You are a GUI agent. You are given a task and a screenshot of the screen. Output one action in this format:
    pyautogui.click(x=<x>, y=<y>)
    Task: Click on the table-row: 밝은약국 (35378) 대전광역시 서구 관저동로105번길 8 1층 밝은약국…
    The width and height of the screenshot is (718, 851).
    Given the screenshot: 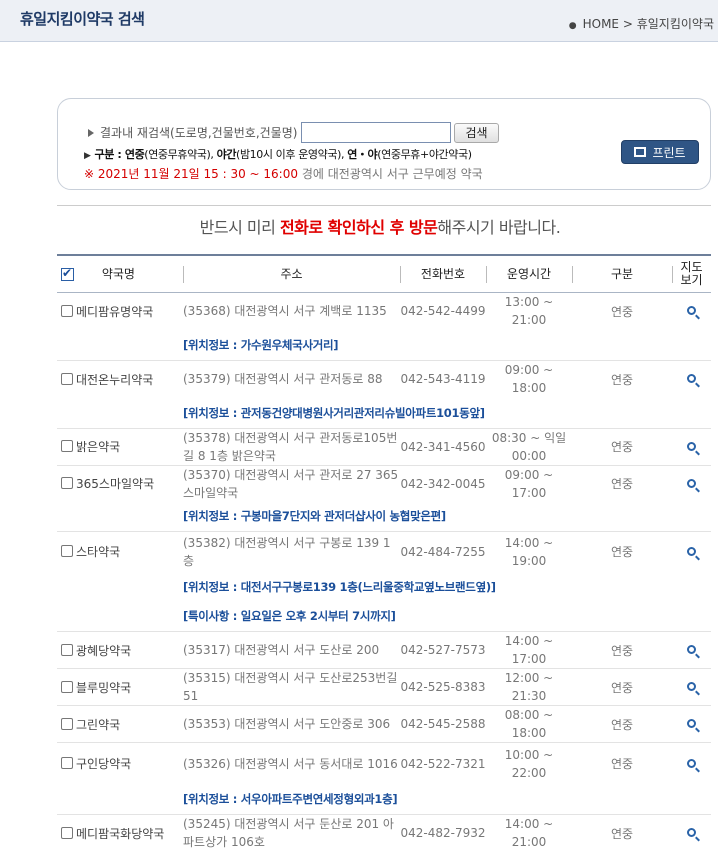 What is the action you would take?
    pyautogui.click(x=384, y=446)
    